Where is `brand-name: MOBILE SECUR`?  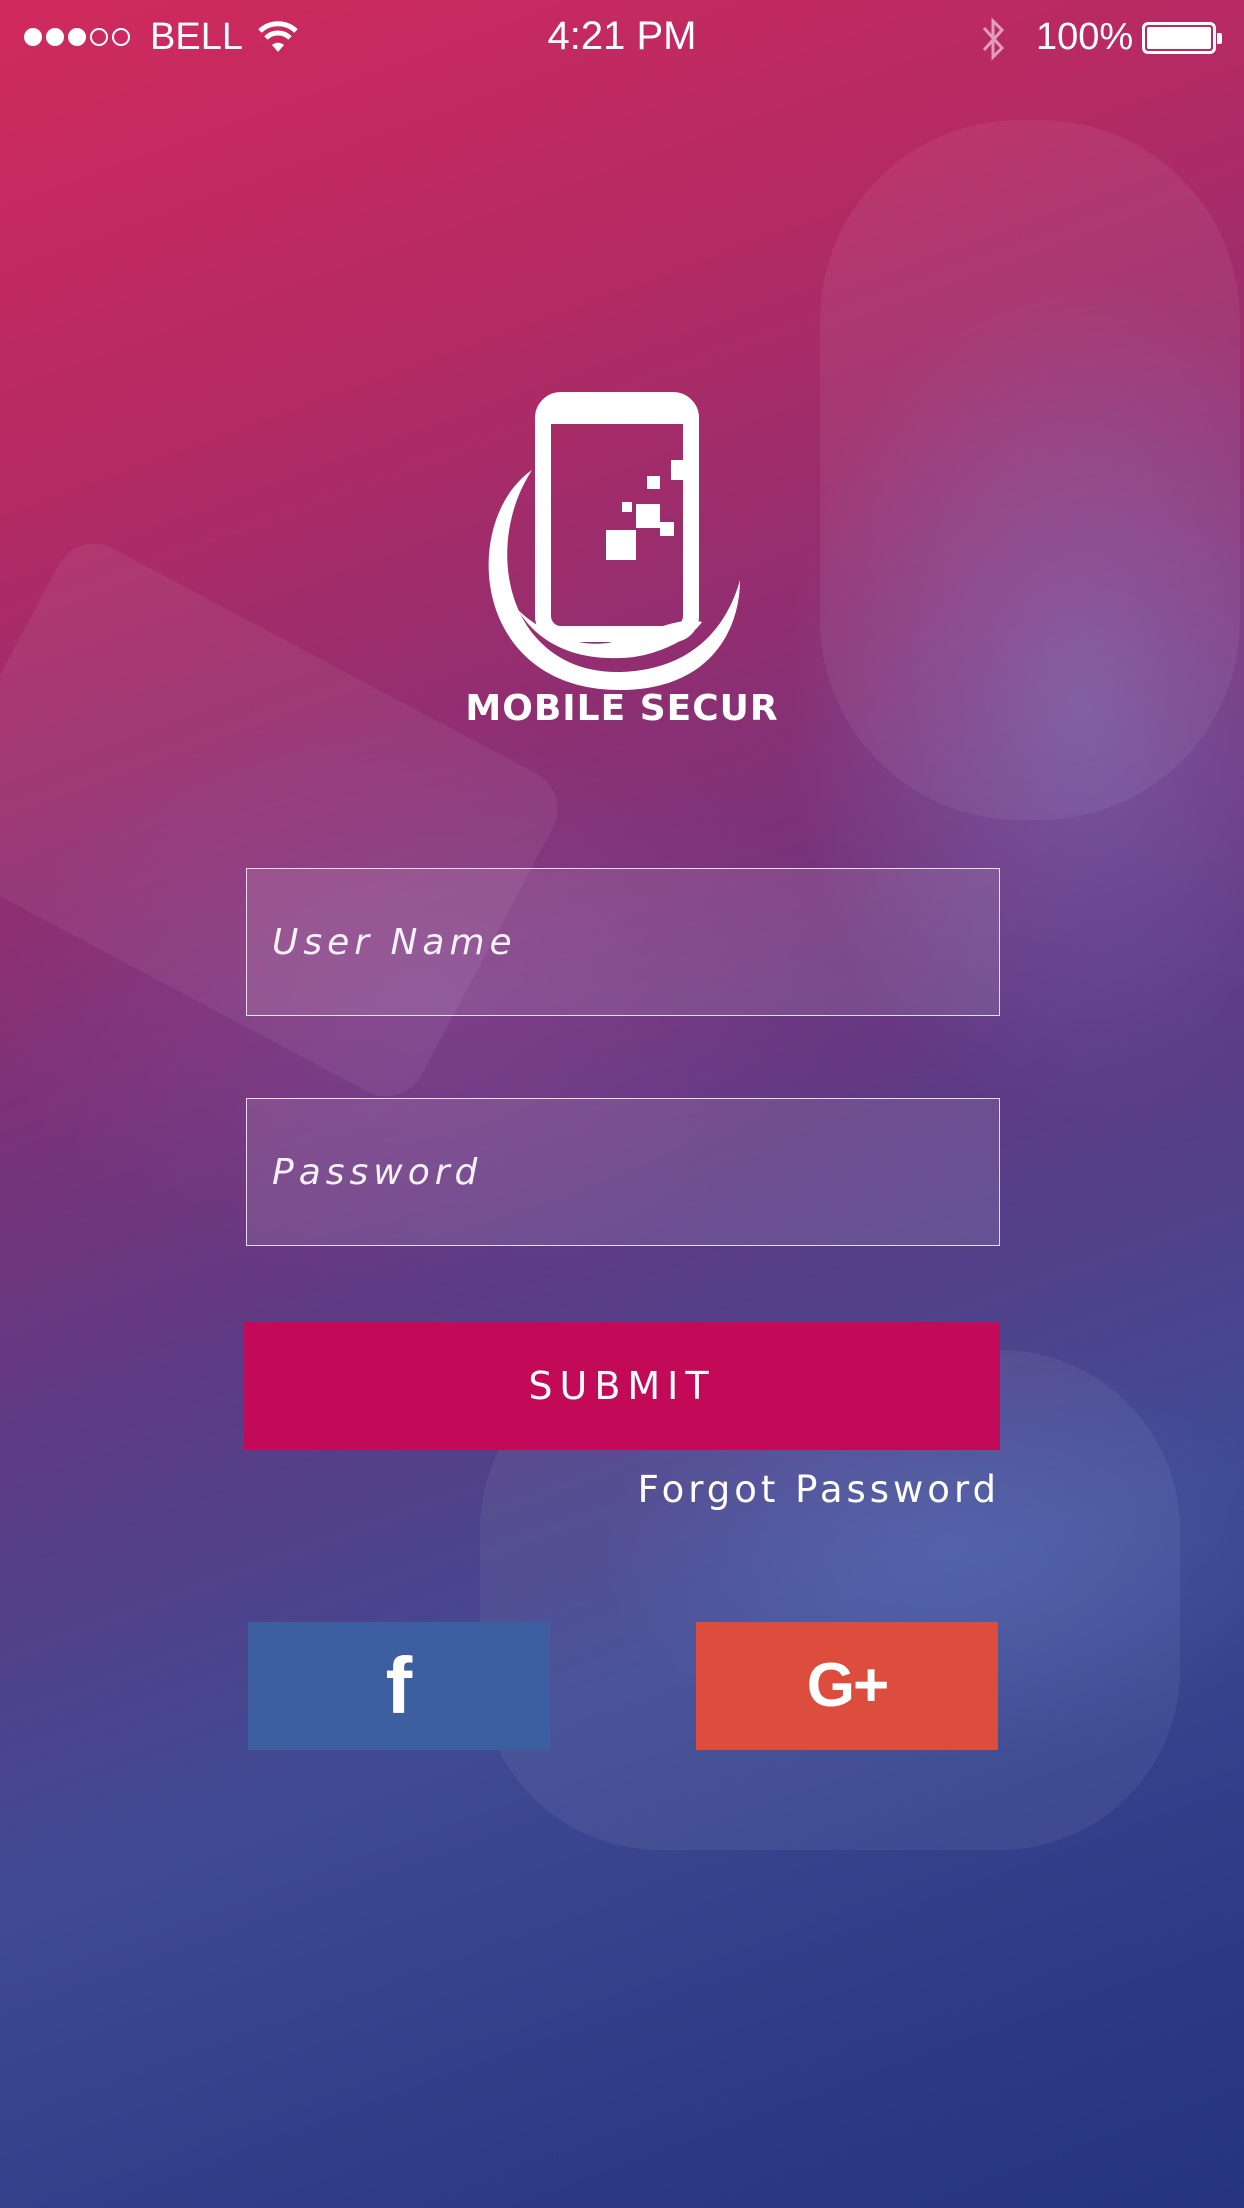 brand-name: MOBILE SECUR is located at coordinates (622, 708).